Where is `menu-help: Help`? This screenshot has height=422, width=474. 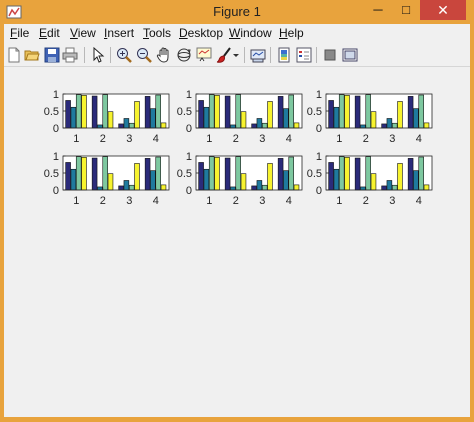
menu-help: Help is located at coordinates (291, 33).